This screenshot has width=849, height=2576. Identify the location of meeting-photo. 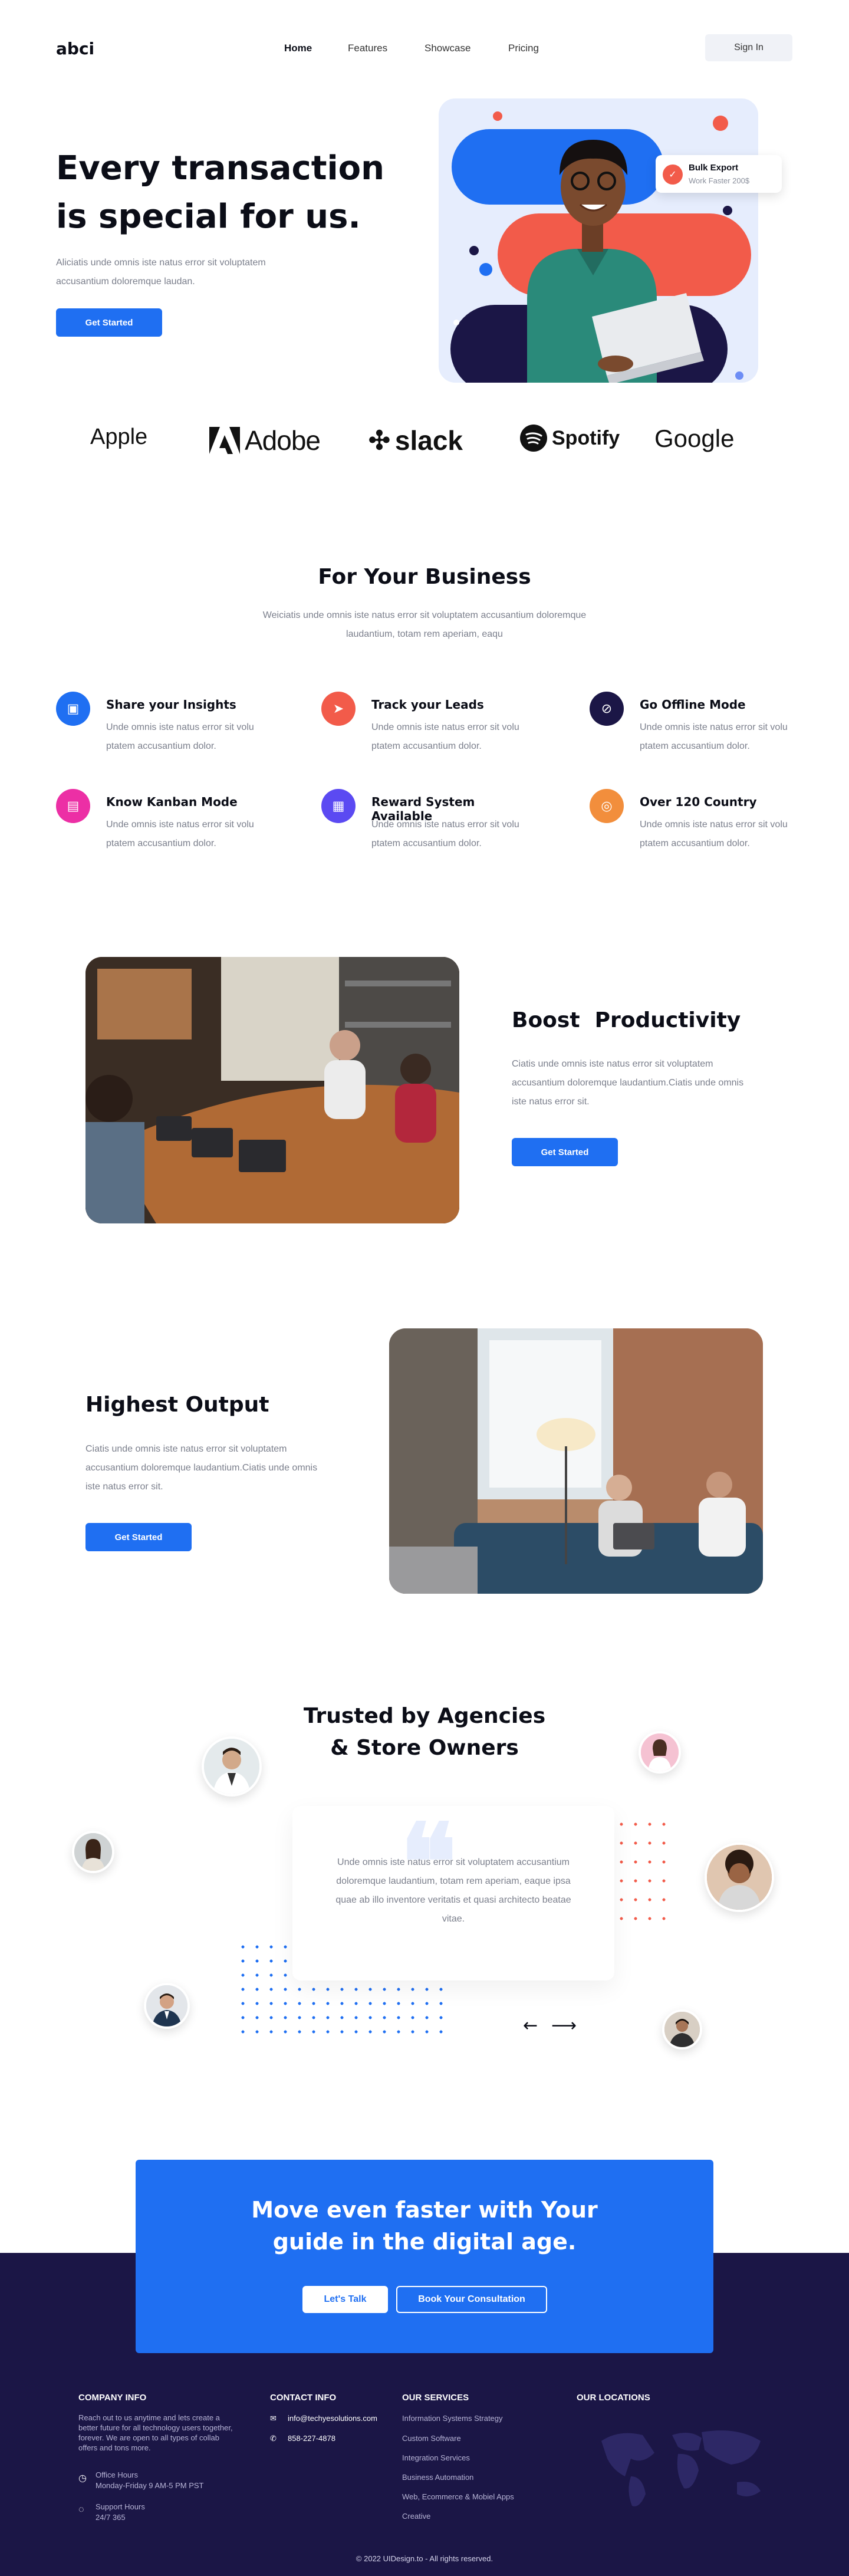
(272, 1090).